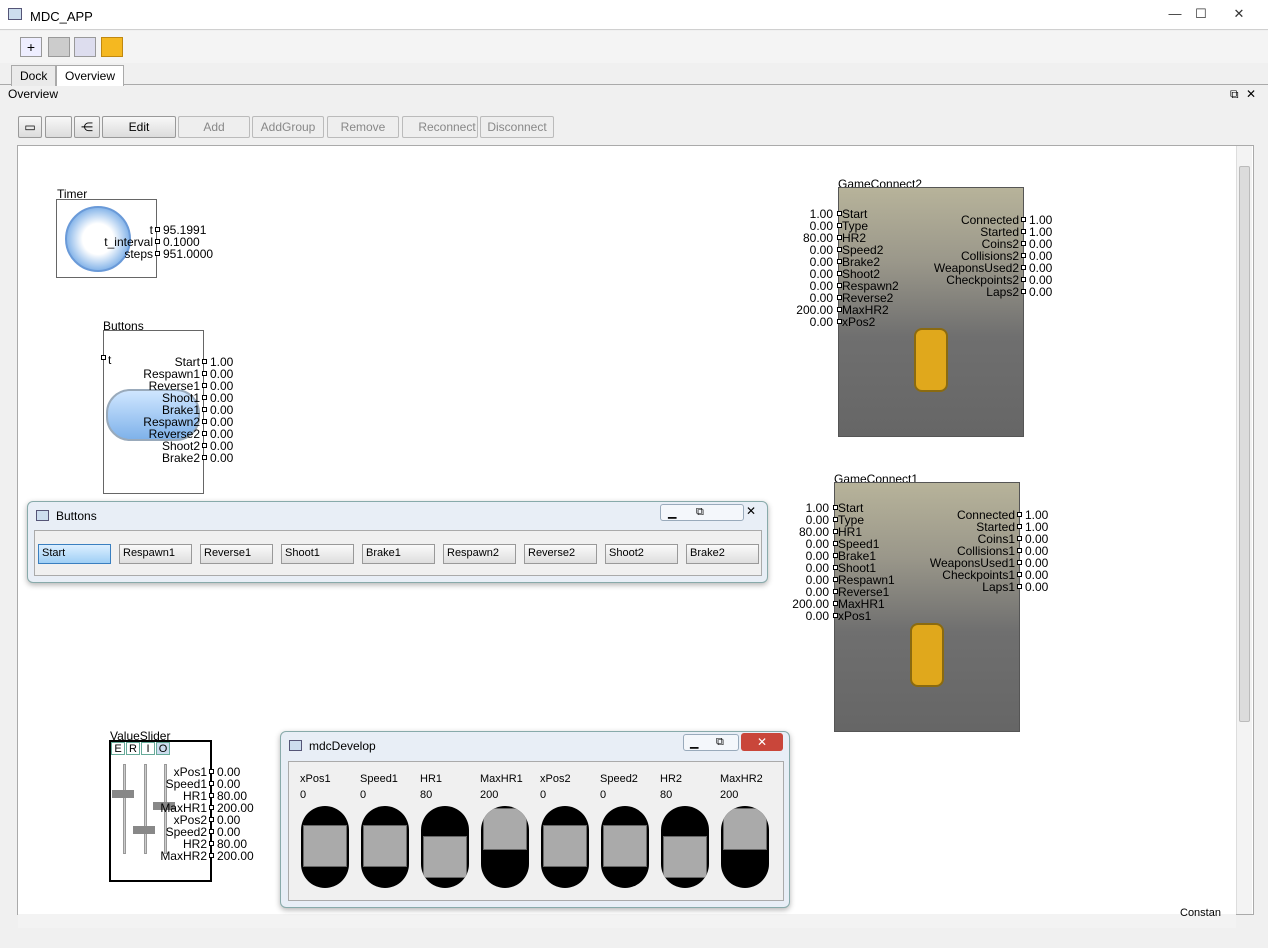 The height and width of the screenshot is (948, 1268). I want to click on scroll-thumb, so click(1244, 444).